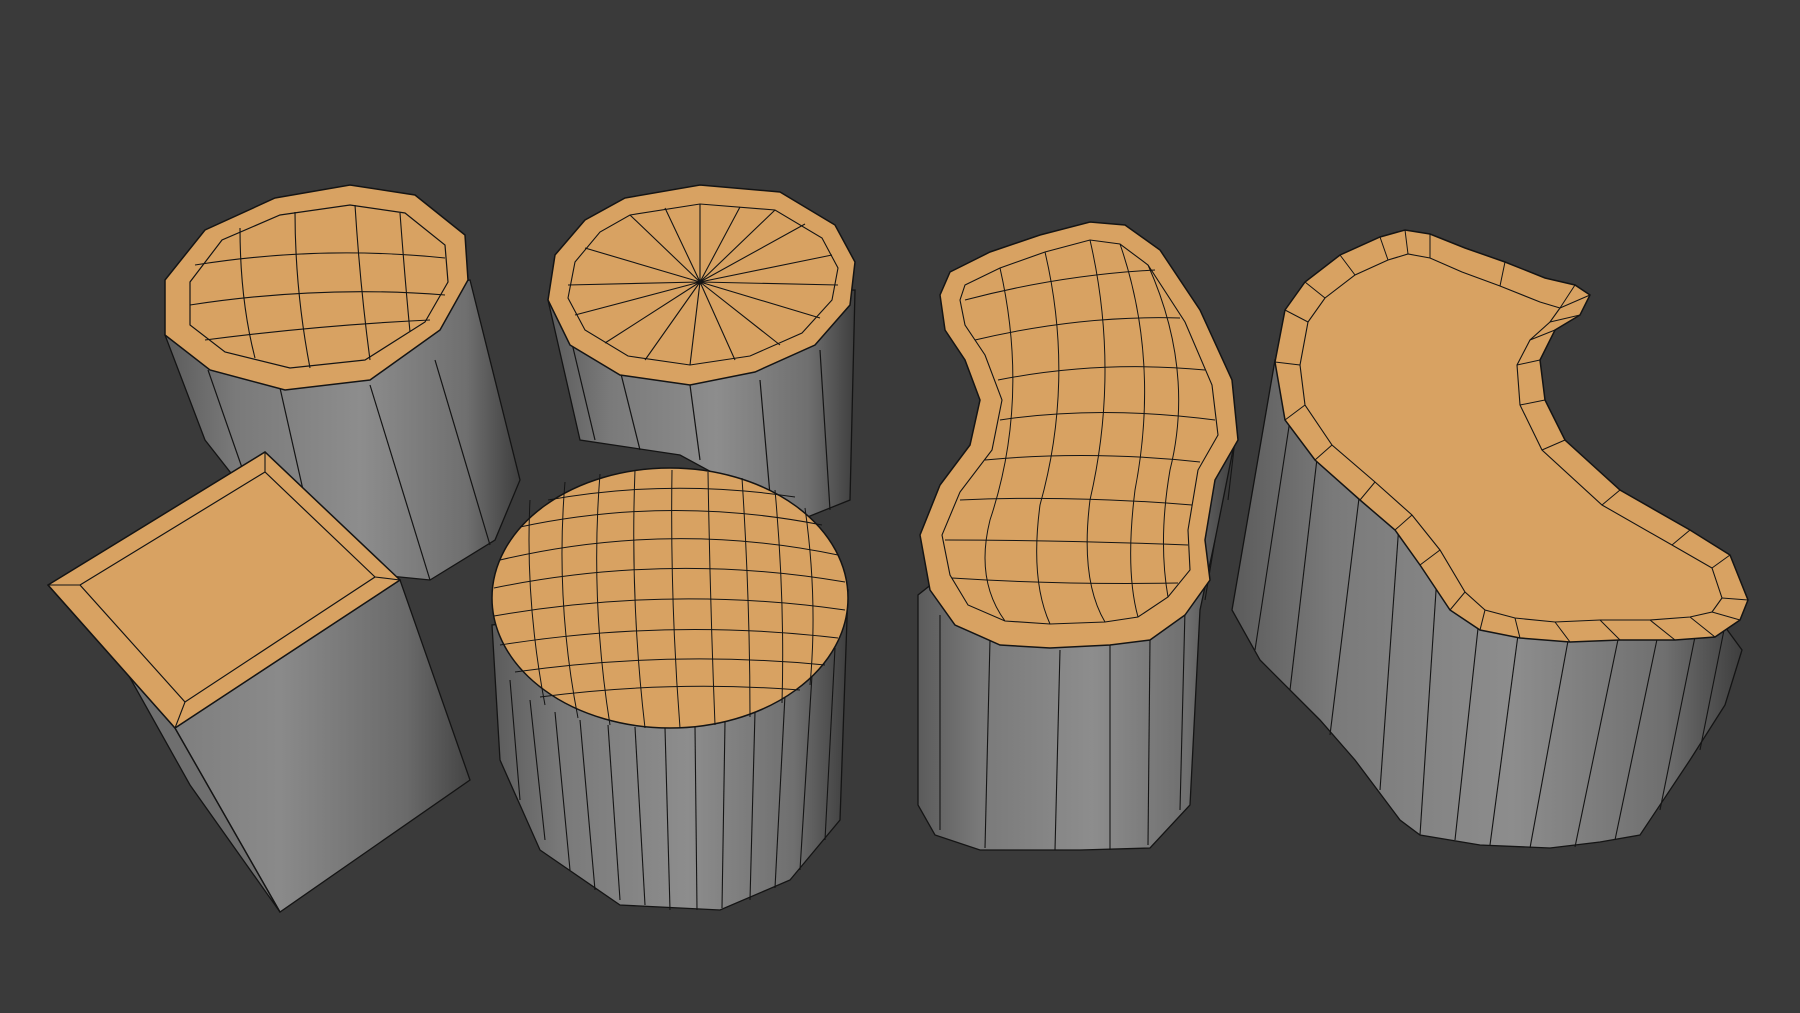 This screenshot has height=1013, width=1800. I want to click on cylinder-pole-center, so click(700, 282).